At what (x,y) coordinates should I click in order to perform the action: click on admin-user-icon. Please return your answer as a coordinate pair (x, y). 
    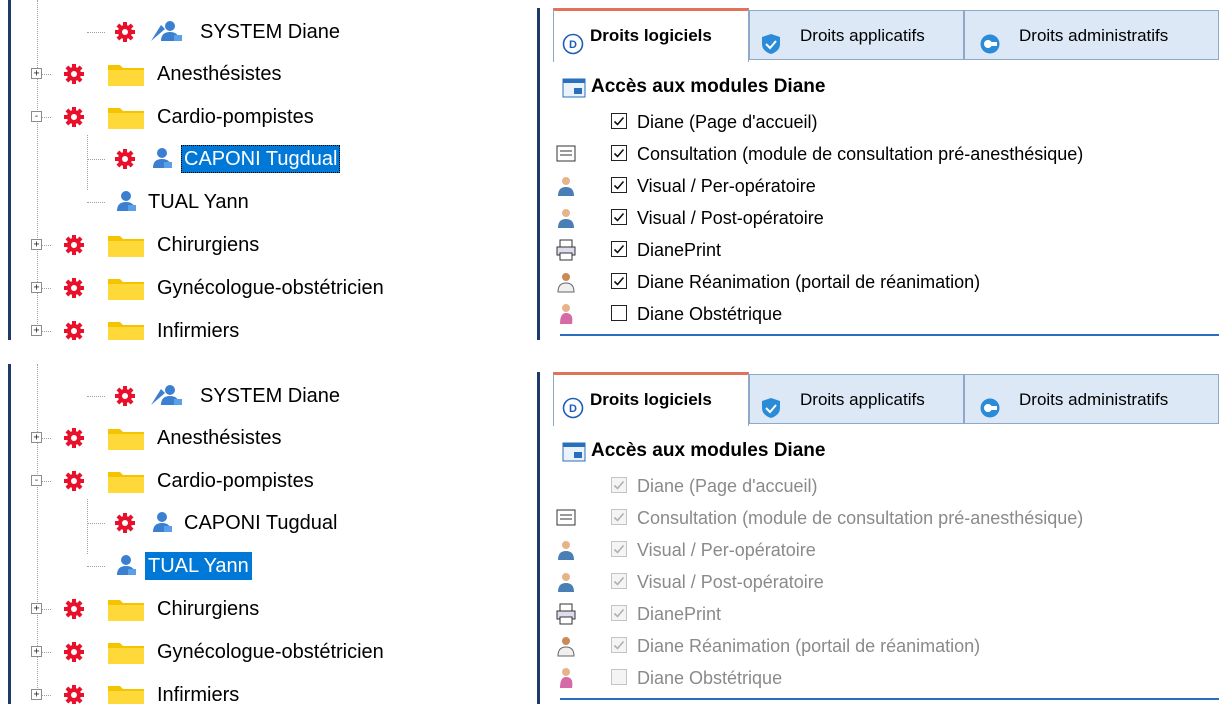
    Looking at the image, I should click on (166, 31).